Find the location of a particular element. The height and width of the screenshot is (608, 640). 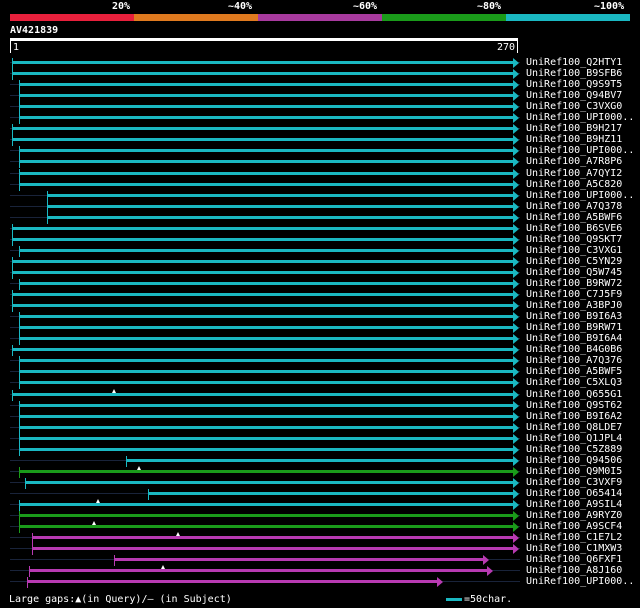

hit-row: UniRef100_UPI000.. is located at coordinates (320, 582).